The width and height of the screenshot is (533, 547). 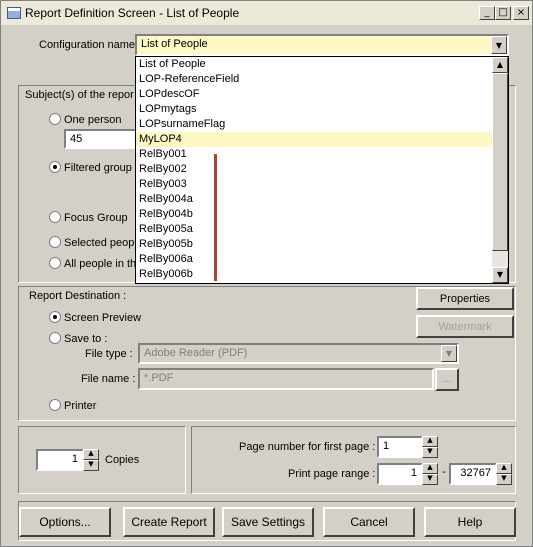 I want to click on page-range-label: Print page range :, so click(x=332, y=474).